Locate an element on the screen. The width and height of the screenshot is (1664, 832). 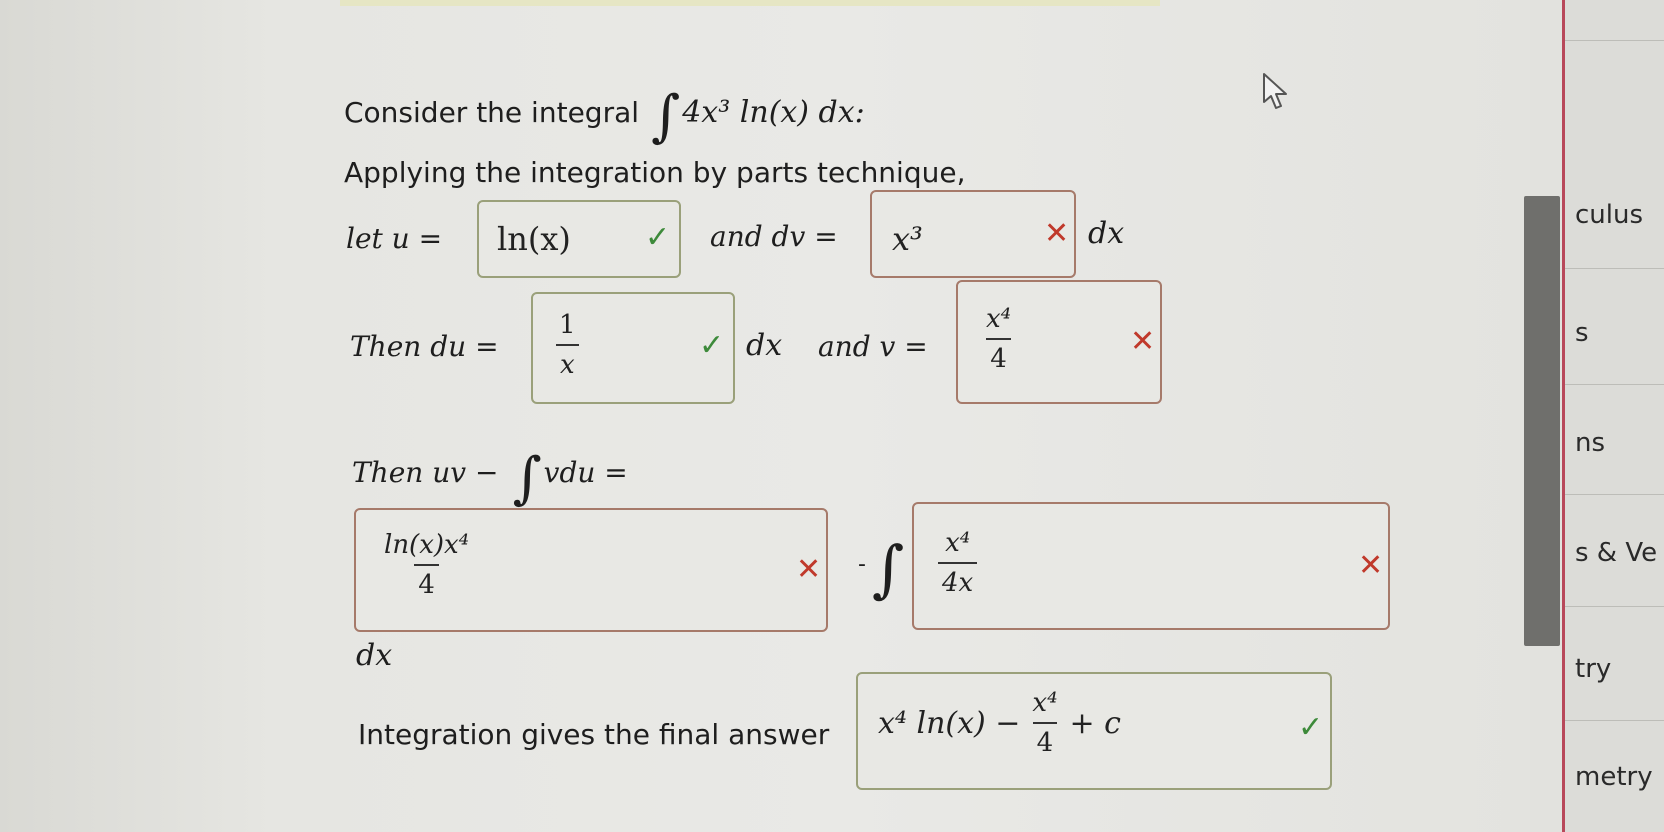
integrand-denominator: 4x is located at coordinates (958, 580).